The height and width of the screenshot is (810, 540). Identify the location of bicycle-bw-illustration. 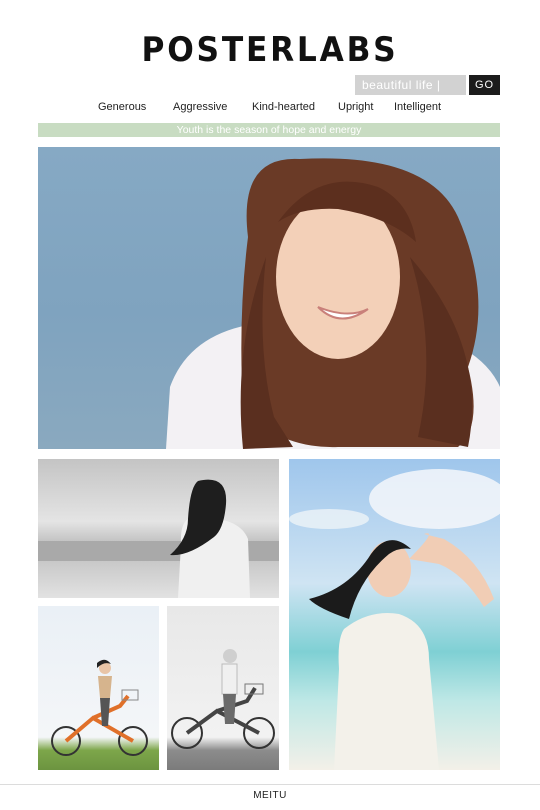
(223, 699).